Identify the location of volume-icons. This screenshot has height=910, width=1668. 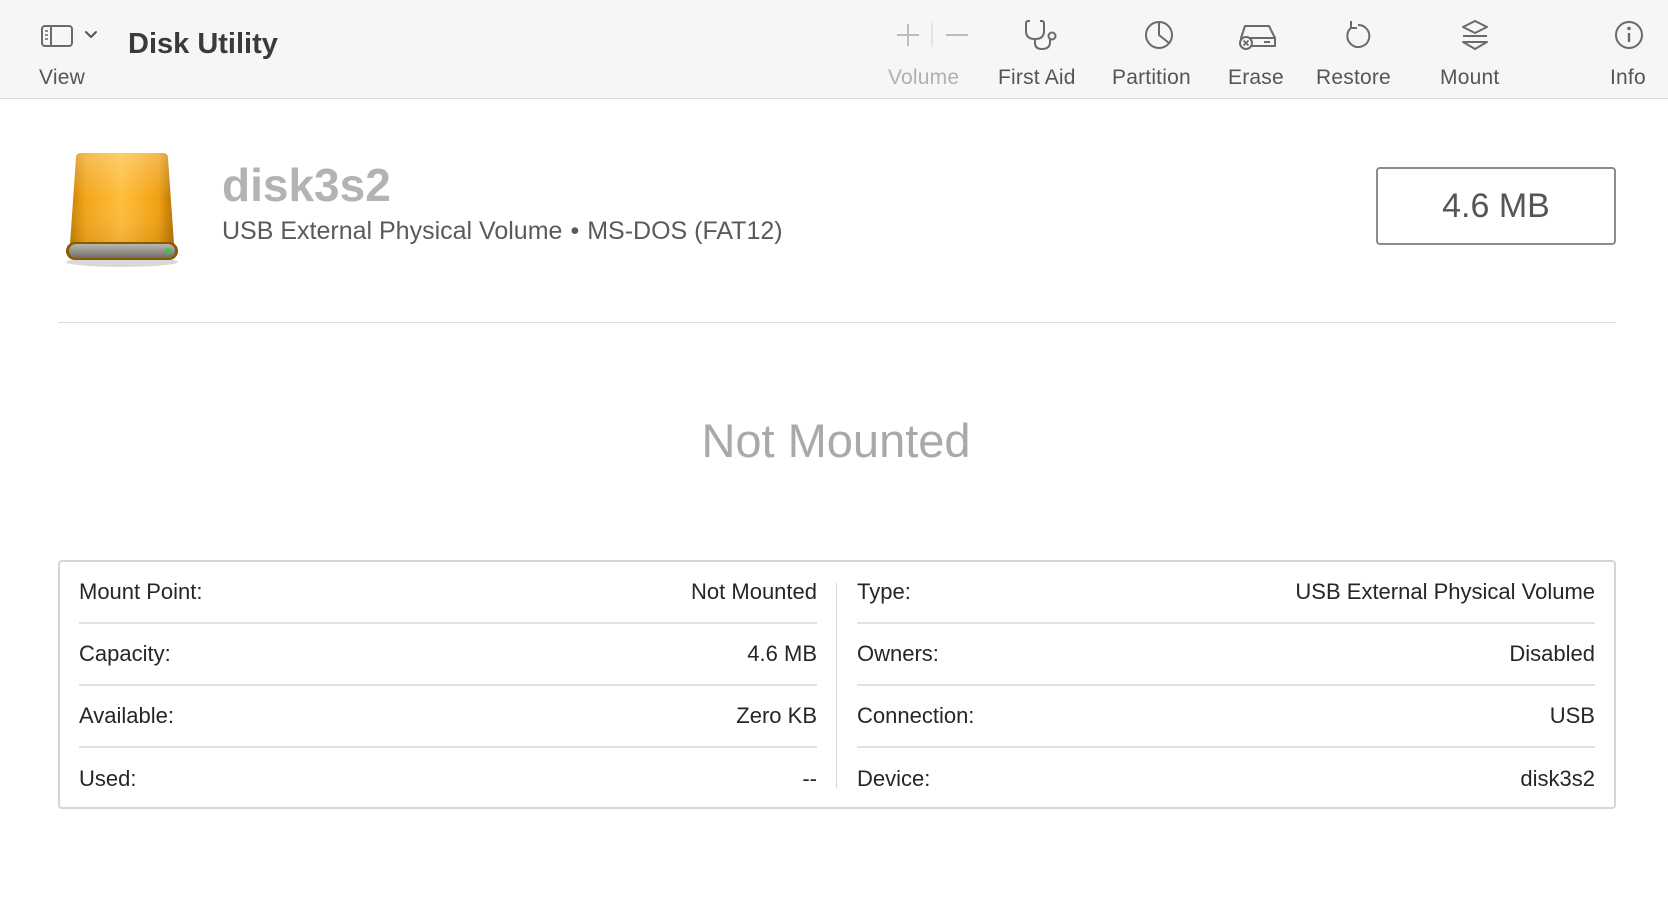
(928, 35).